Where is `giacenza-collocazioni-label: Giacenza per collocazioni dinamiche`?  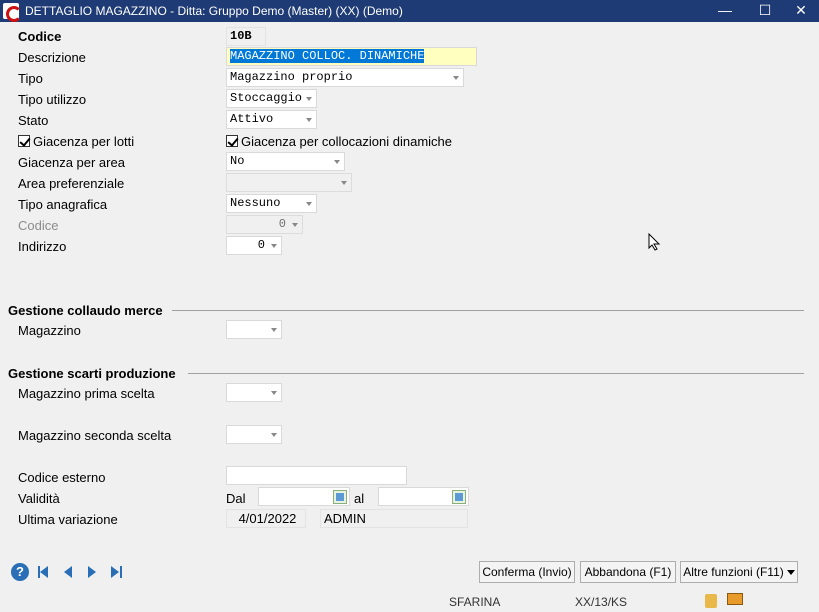
giacenza-collocazioni-label: Giacenza per collocazioni dinamiche is located at coordinates (347, 141).